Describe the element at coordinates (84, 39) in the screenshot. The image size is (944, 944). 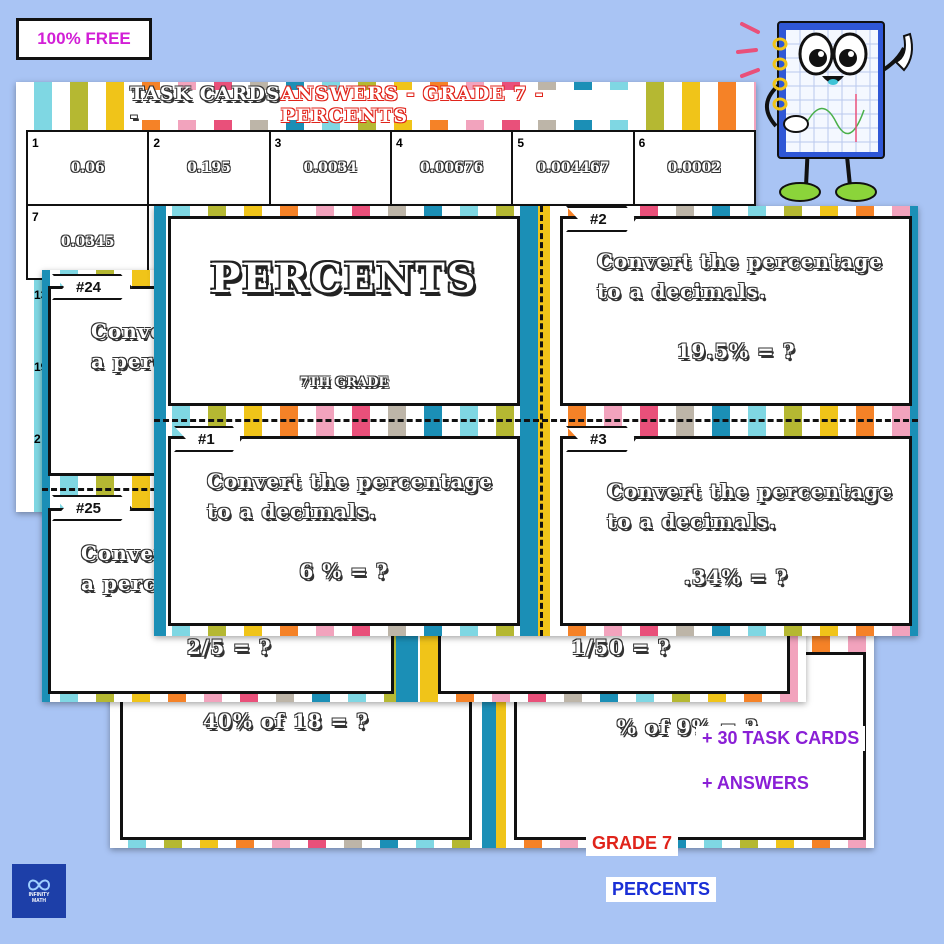
I see `free-badge: 100% FREE` at that location.